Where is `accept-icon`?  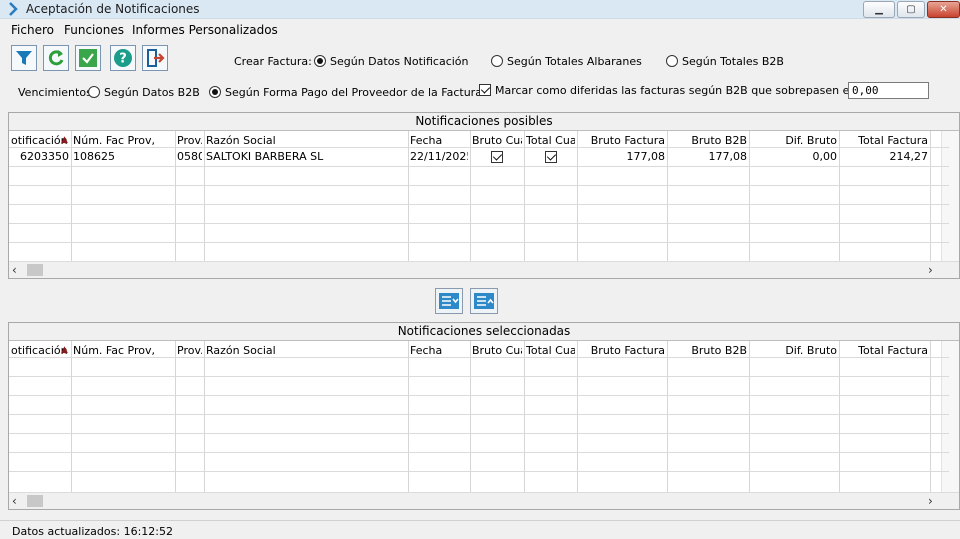
accept-icon is located at coordinates (88, 58).